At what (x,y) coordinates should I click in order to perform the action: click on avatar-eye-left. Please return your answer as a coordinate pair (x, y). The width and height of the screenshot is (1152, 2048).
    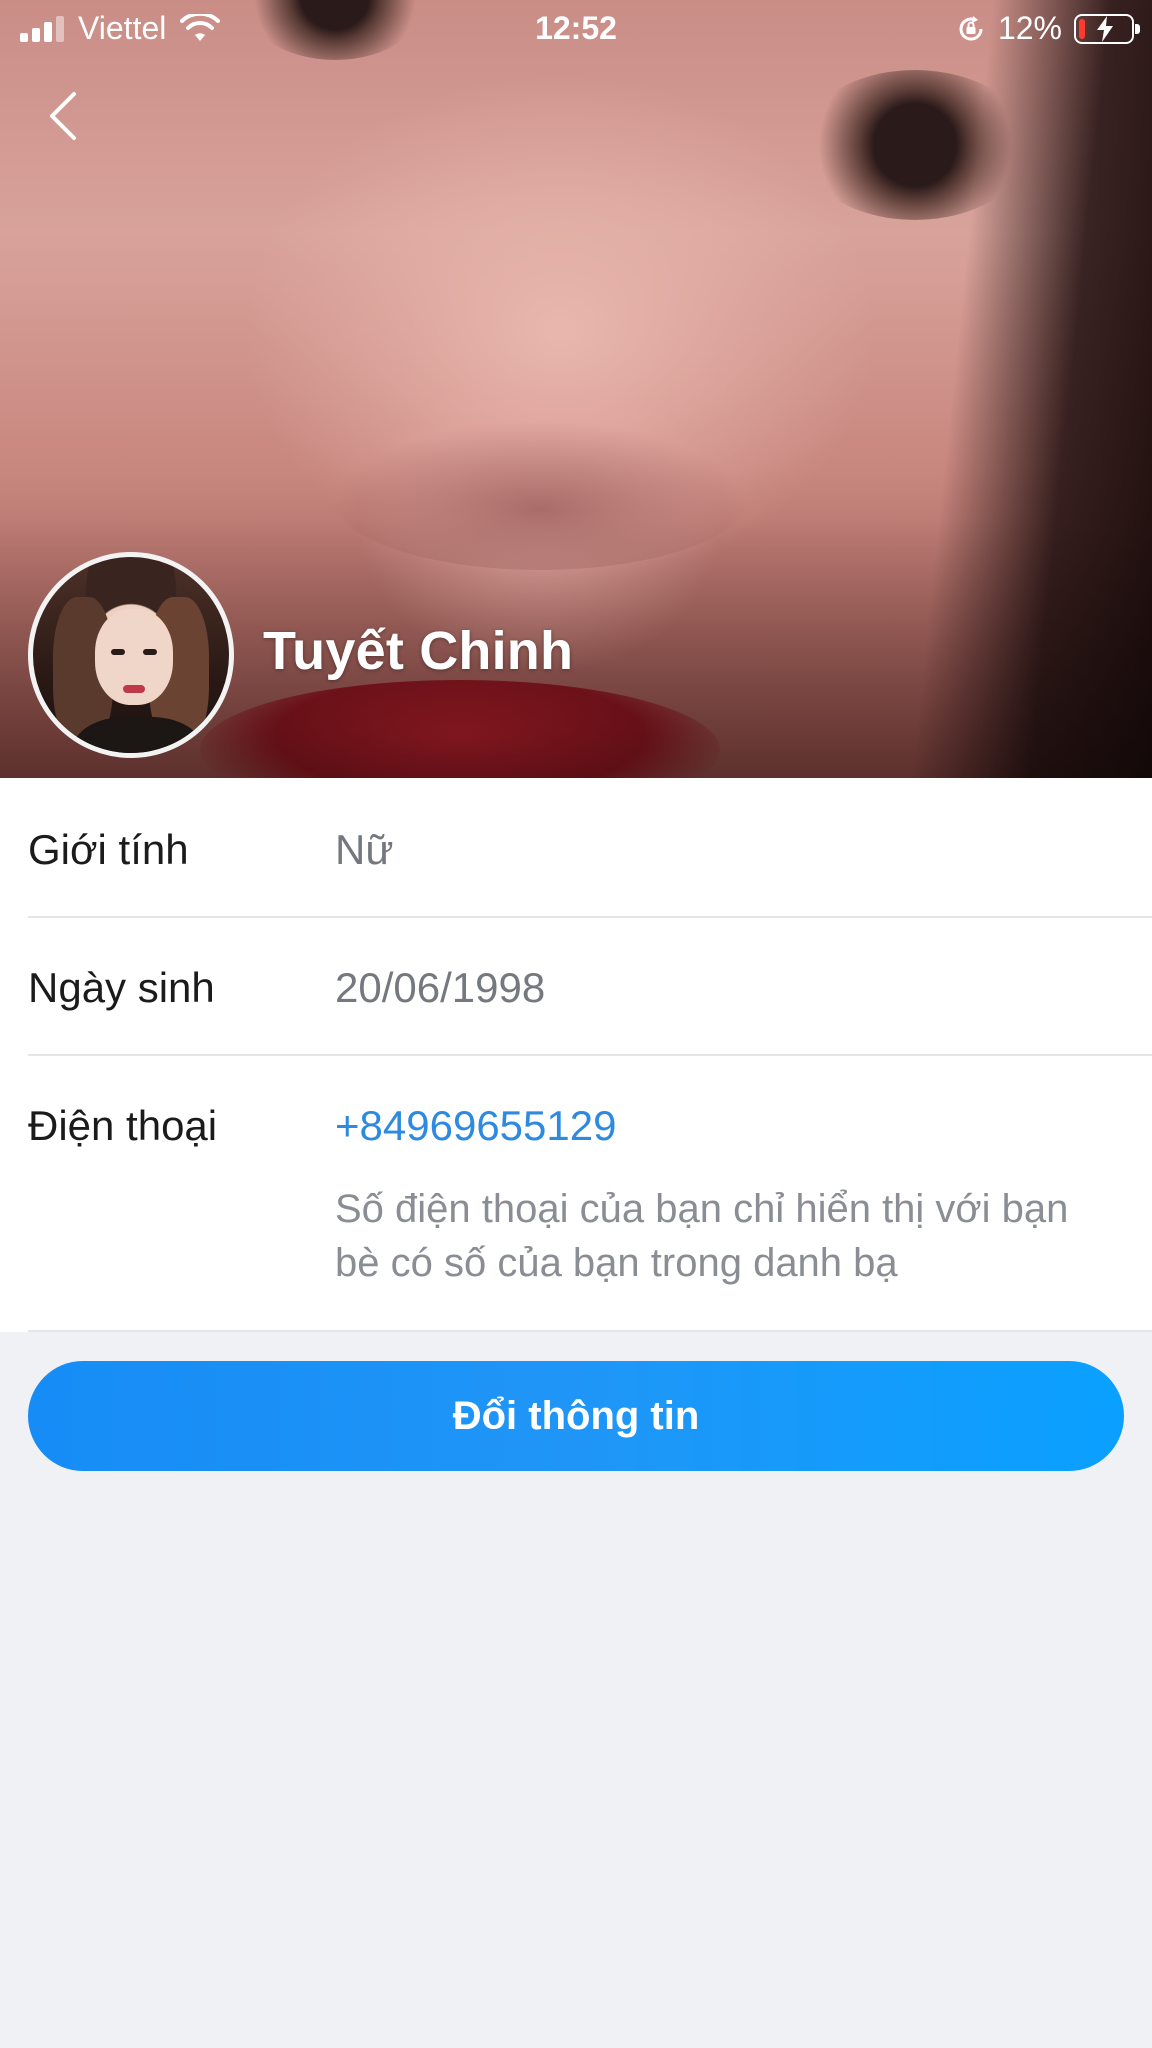
    Looking at the image, I should click on (118, 652).